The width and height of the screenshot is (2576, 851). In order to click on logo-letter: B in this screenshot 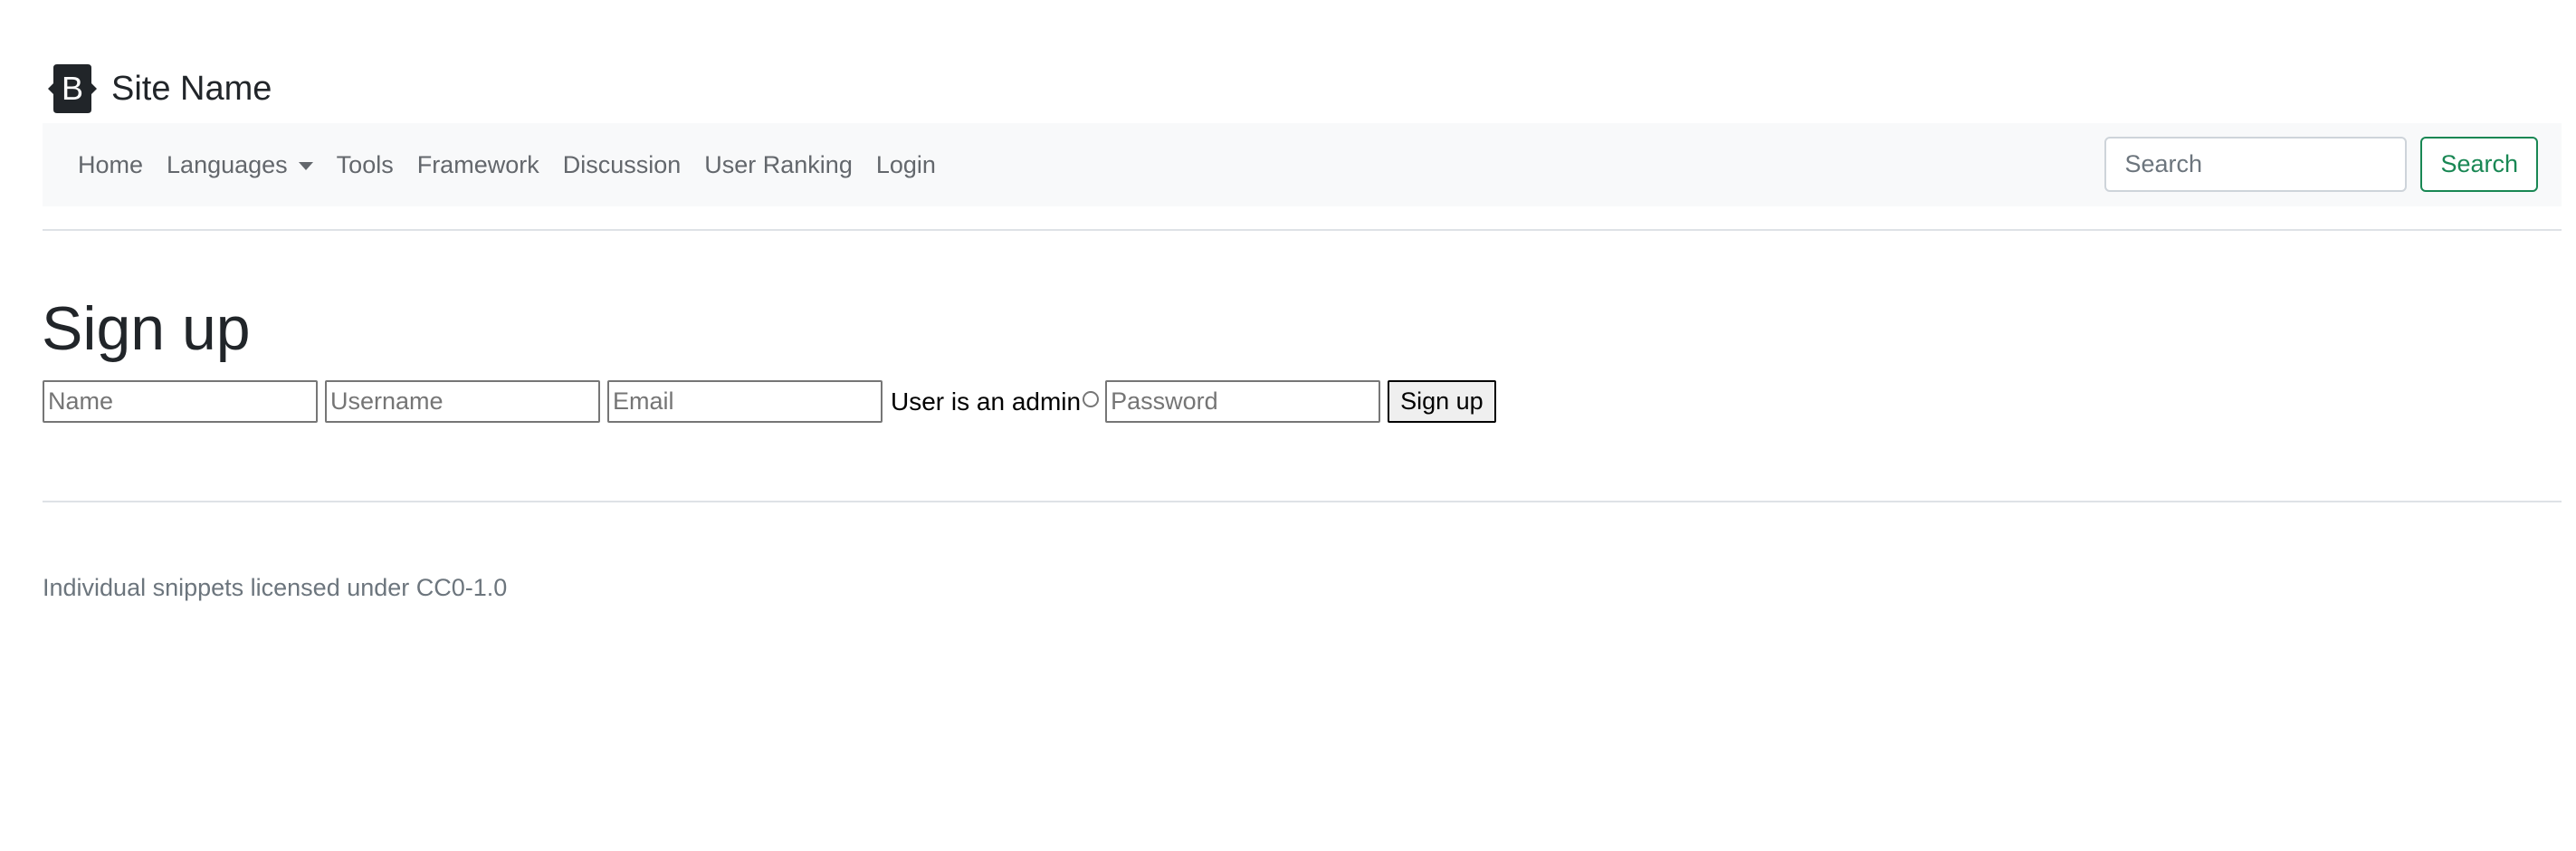, I will do `click(72, 88)`.